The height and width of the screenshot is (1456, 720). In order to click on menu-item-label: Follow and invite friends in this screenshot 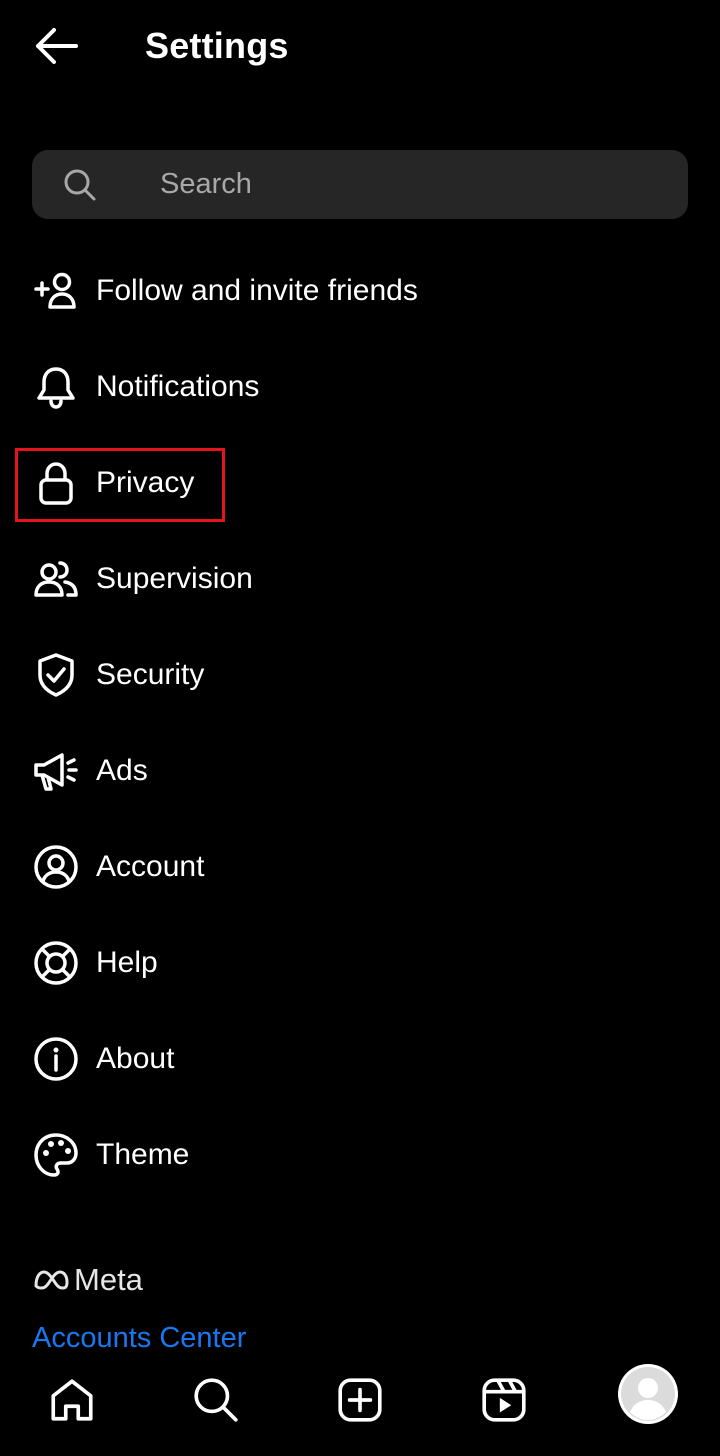, I will do `click(257, 290)`.